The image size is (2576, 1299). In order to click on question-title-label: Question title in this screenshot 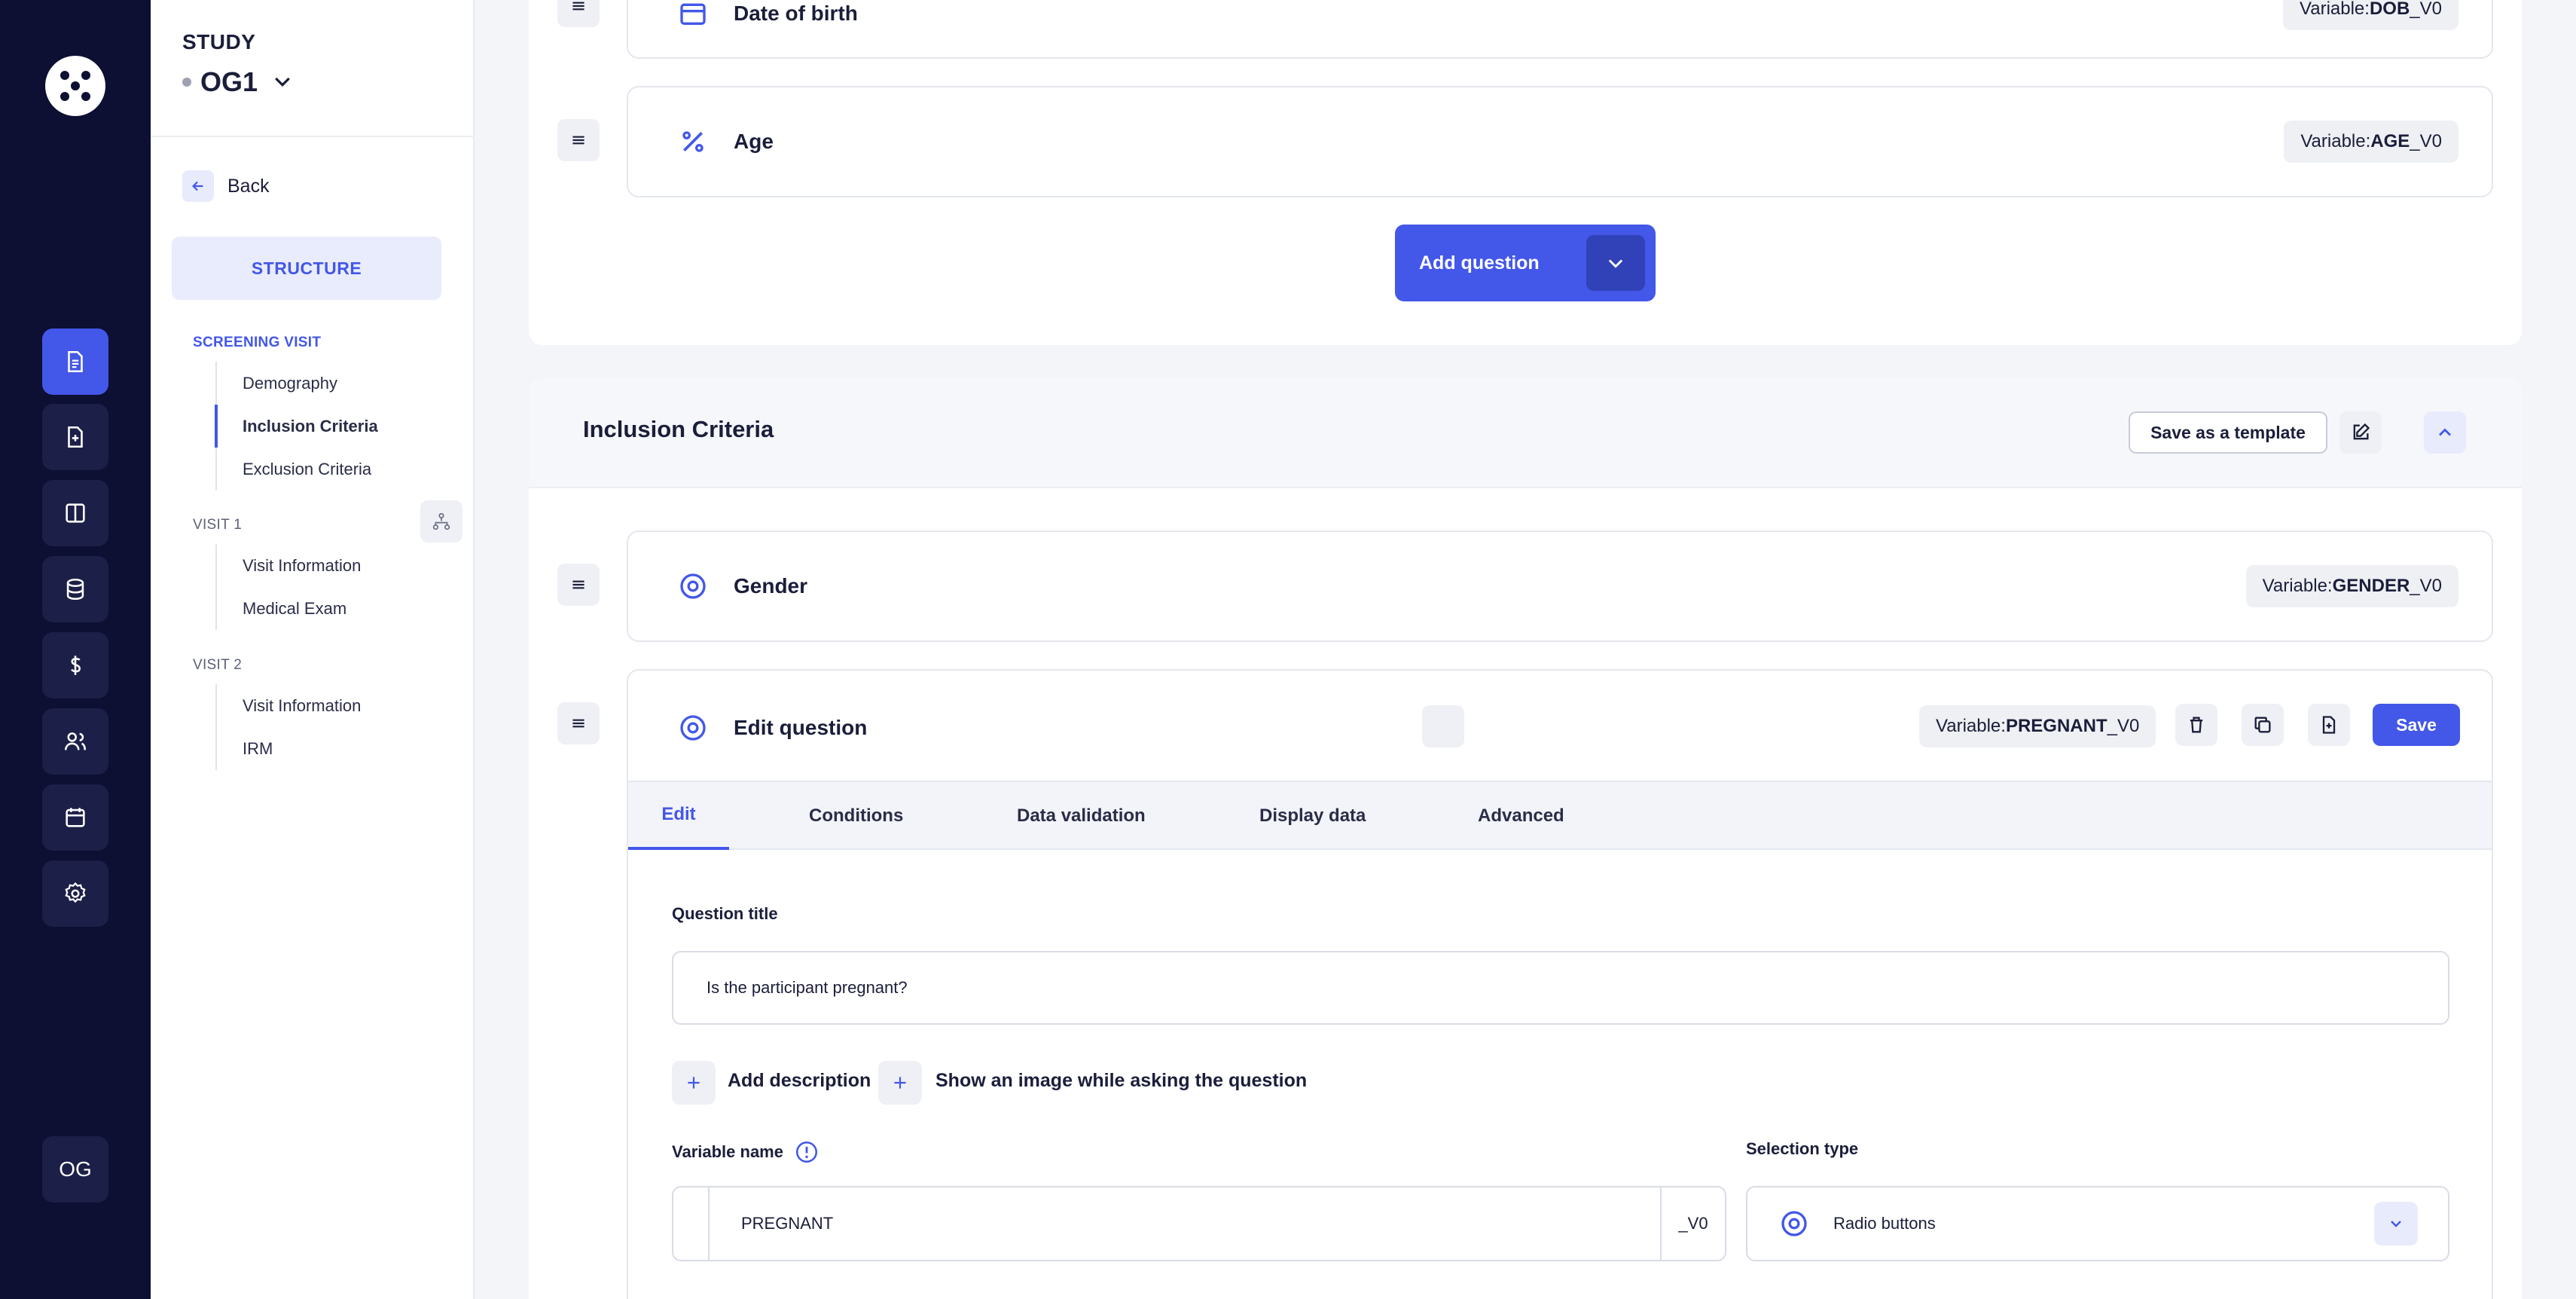, I will do `click(725, 913)`.